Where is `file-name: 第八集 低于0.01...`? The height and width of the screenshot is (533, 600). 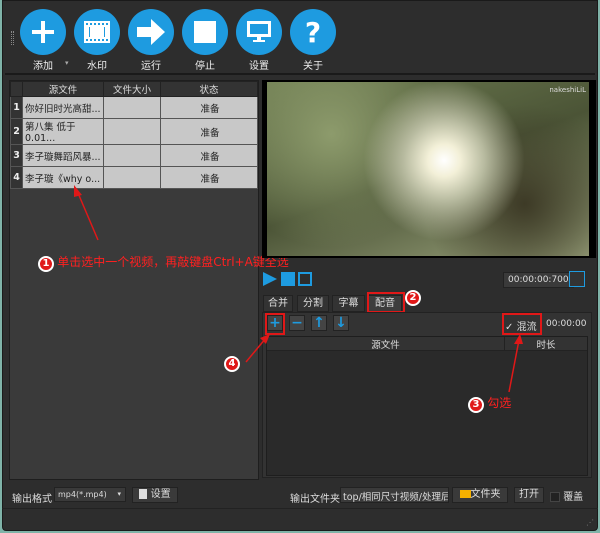 file-name: 第八集 低于0.01... is located at coordinates (63, 131).